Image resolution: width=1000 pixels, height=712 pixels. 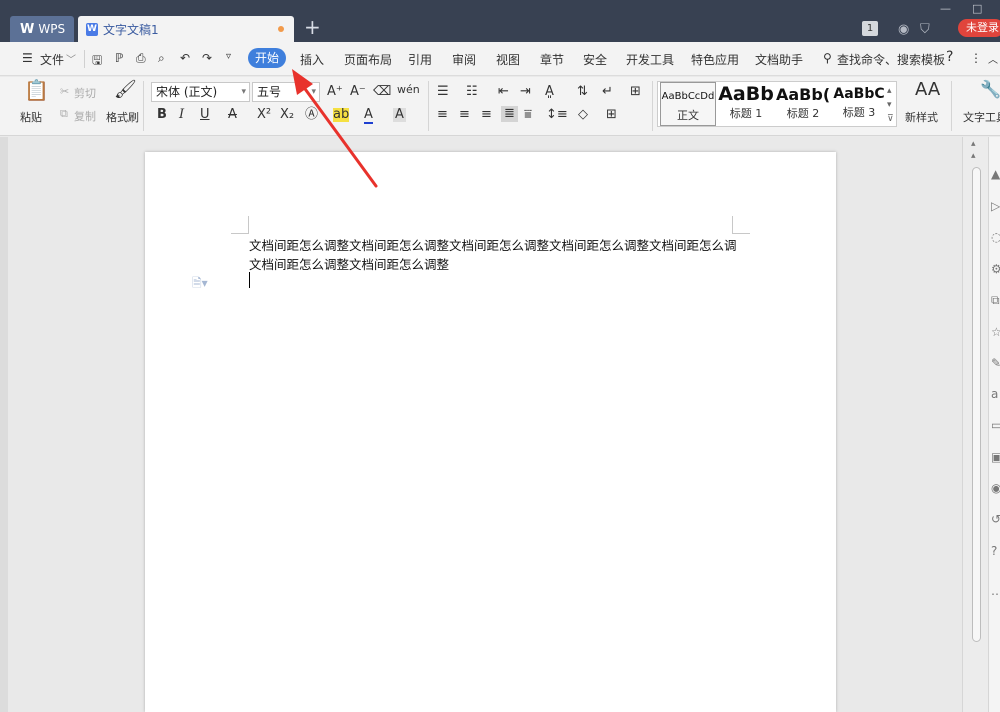 I want to click on save-icon: 🖫, so click(x=97, y=61).